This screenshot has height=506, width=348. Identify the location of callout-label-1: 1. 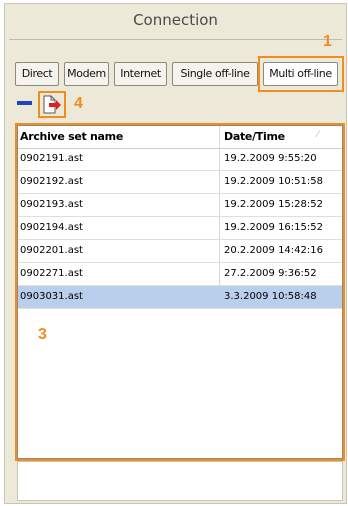
(327, 41).